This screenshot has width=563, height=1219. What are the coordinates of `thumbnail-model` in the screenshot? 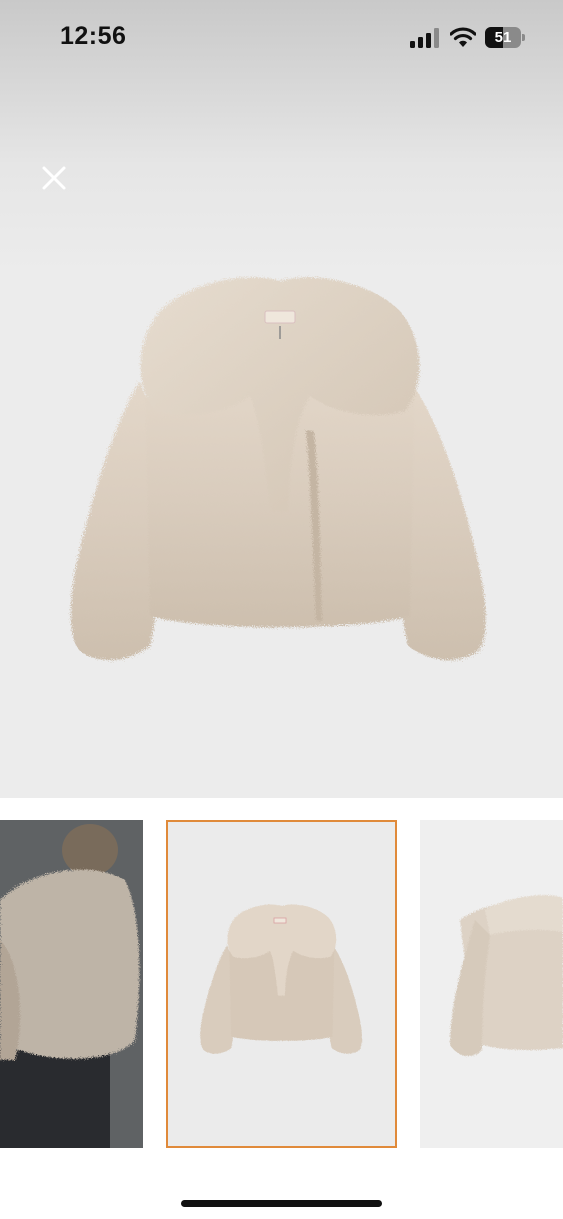 It's located at (71, 984).